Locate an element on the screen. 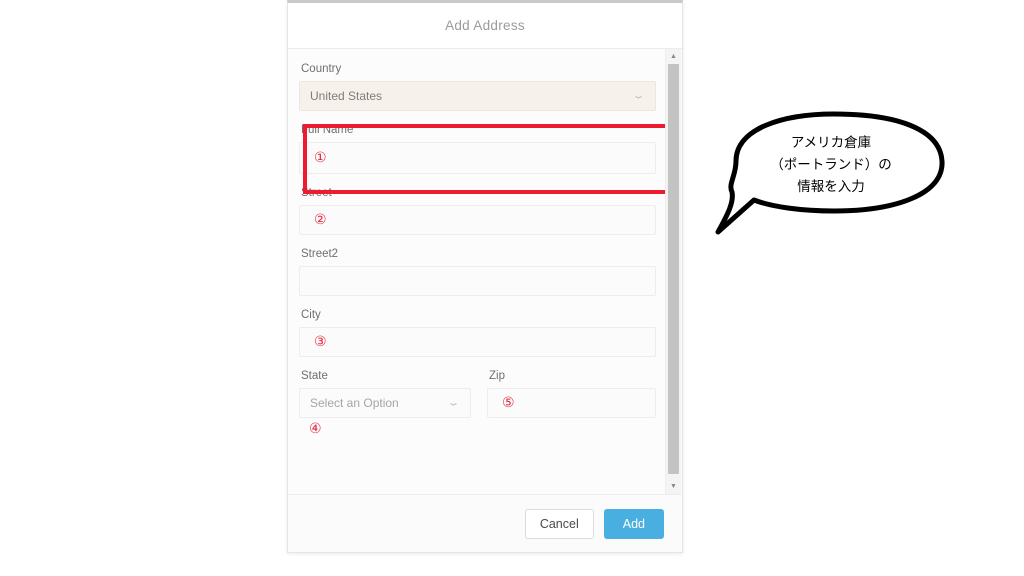 This screenshot has height=576, width=1024. label-city: City is located at coordinates (311, 315).